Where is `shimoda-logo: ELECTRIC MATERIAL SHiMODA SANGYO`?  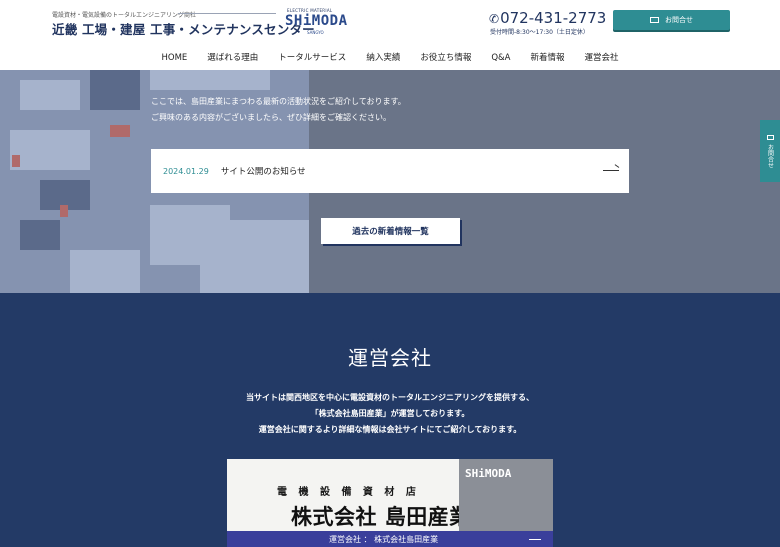 shimoda-logo: ELECTRIC MATERIAL SHiMODA SANGYO is located at coordinates (316, 21).